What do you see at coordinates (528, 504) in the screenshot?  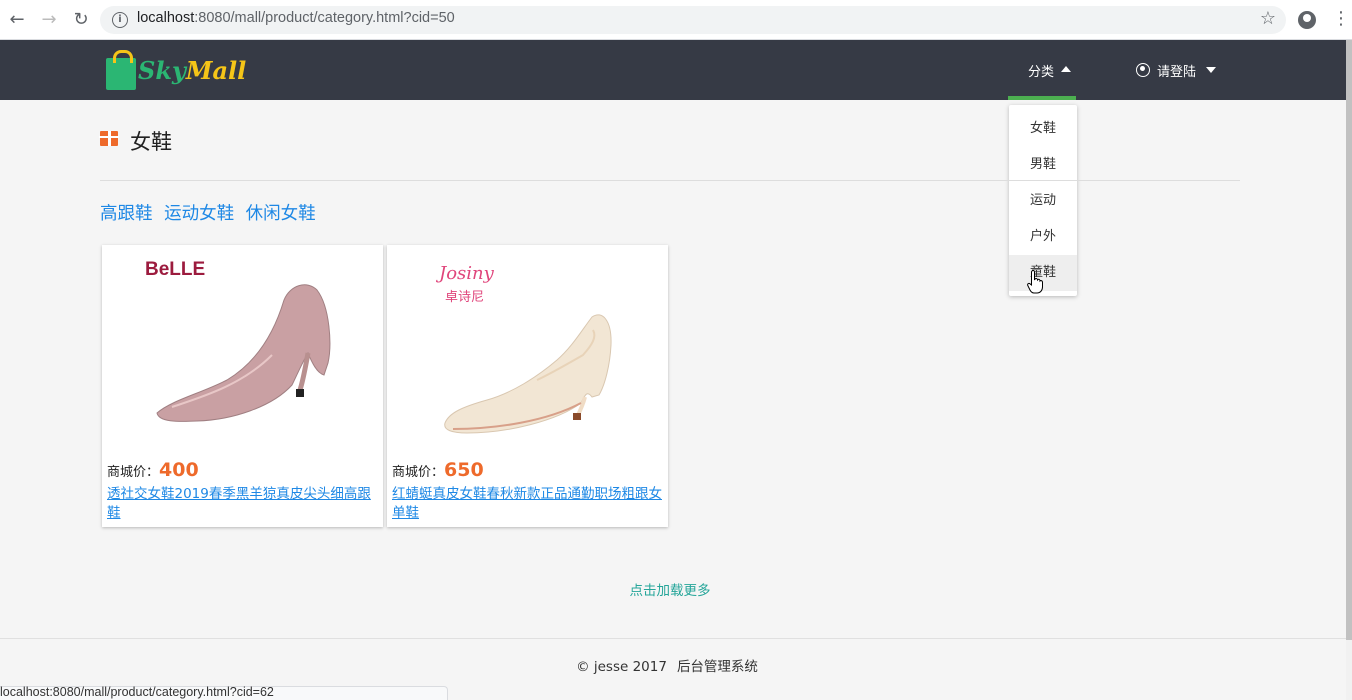 I see `product-name-link: 红蜻蜓真皮女鞋春秋新款正品通勤职场粗跟女单鞋` at bounding box center [528, 504].